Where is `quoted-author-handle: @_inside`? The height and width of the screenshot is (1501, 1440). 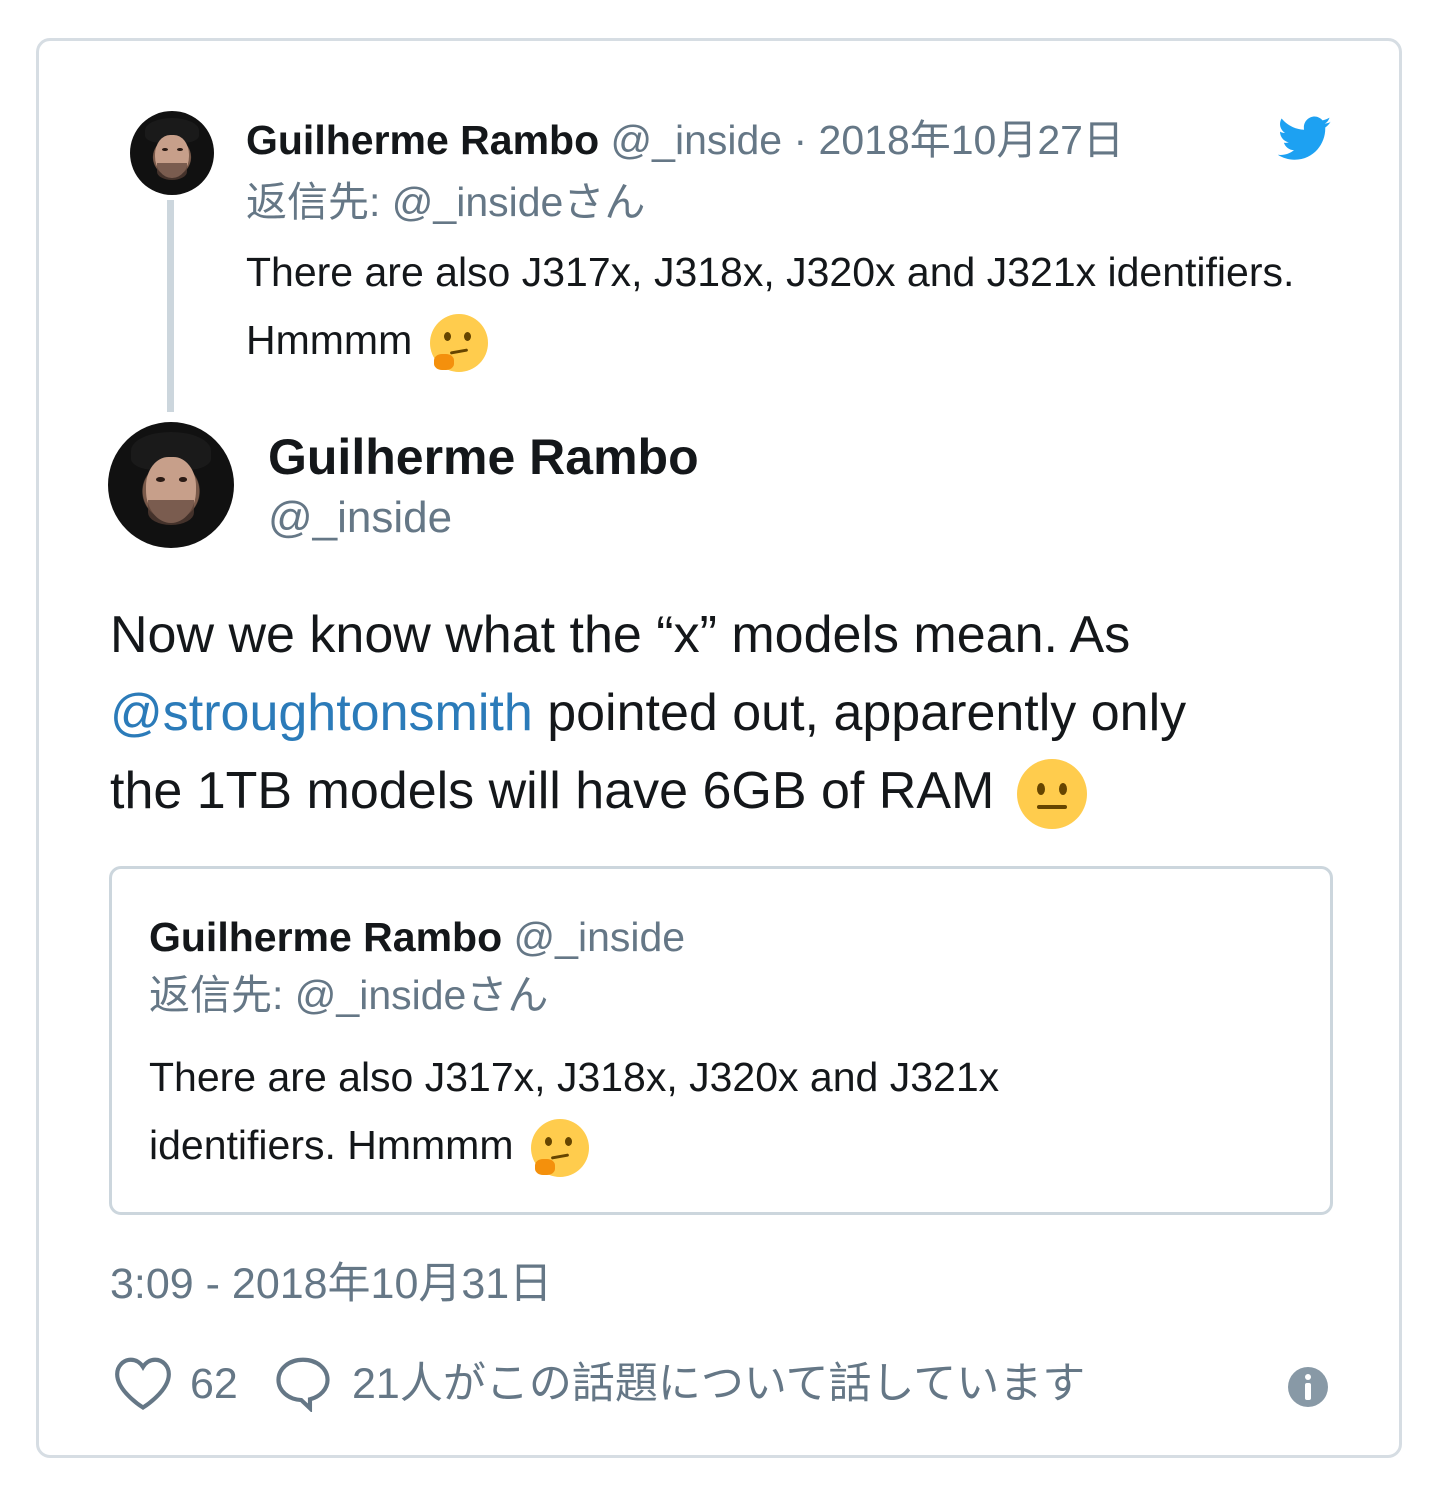
quoted-author-handle: @_inside is located at coordinates (599, 937).